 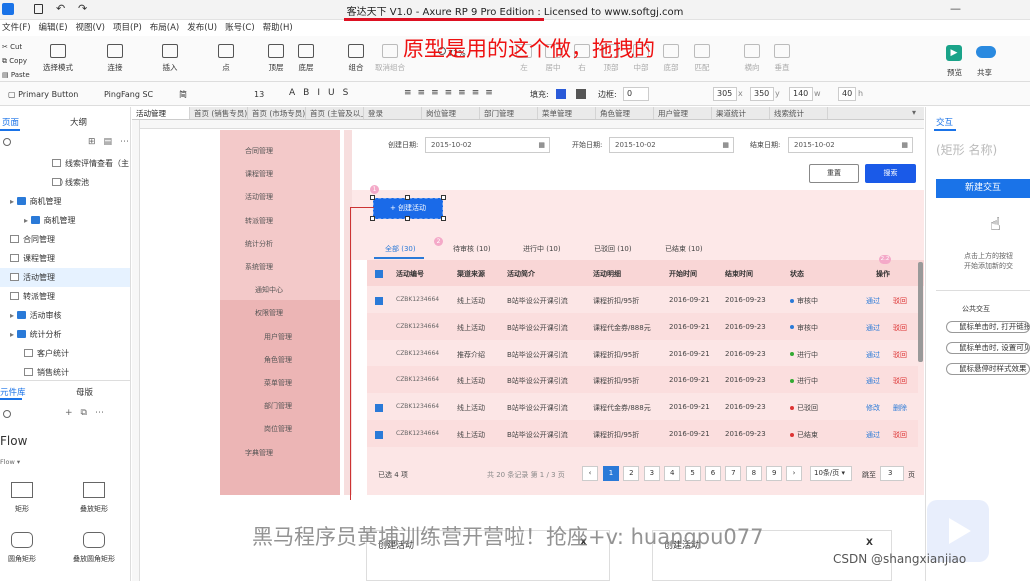 What do you see at coordinates (873, 408) in the screenshot?
I see `op-link-1: 修改` at bounding box center [873, 408].